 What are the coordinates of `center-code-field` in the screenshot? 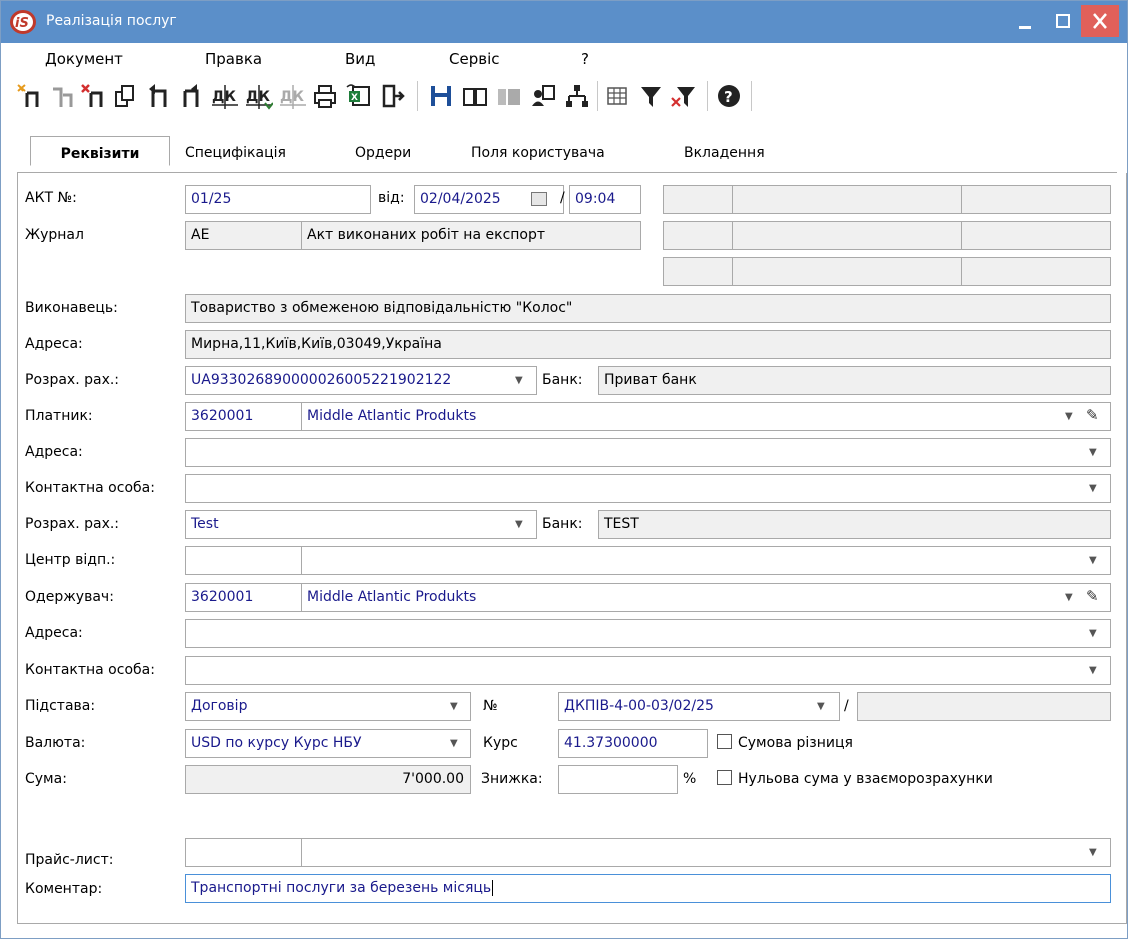 It's located at (243, 560).